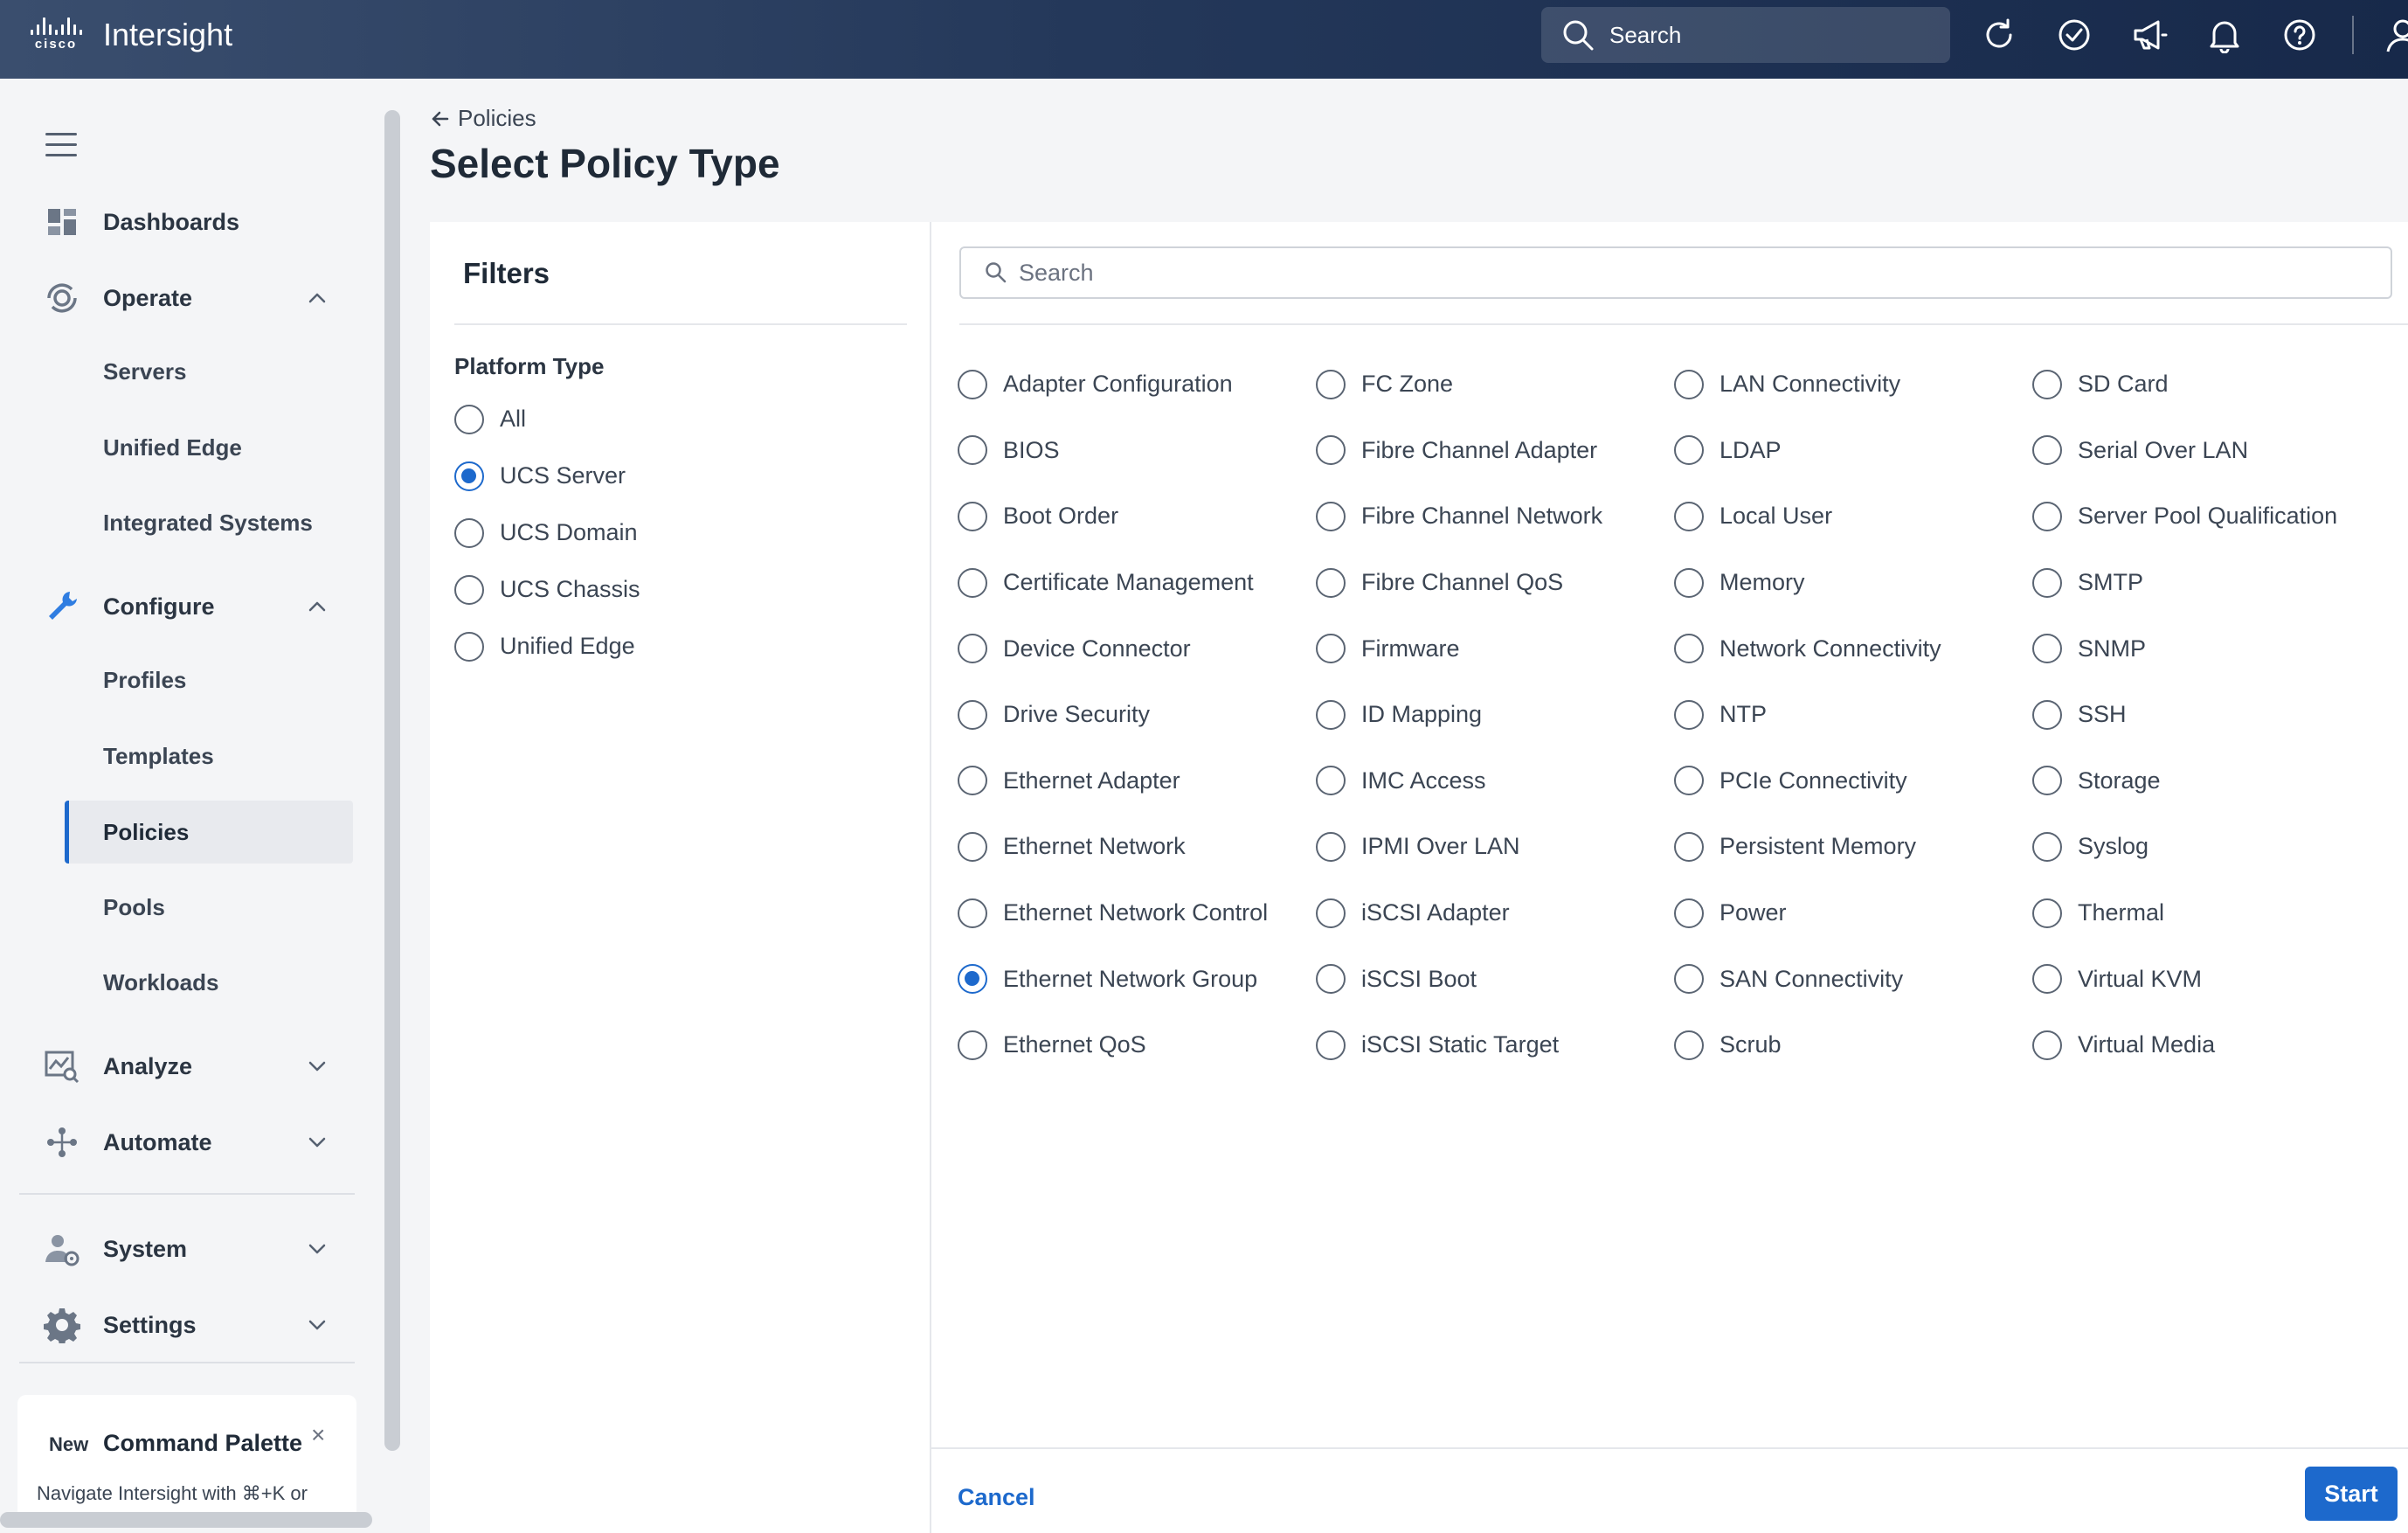 This screenshot has width=2408, height=1533. Describe the element at coordinates (188, 371) in the screenshot. I see `nav-servers: Servers` at that location.